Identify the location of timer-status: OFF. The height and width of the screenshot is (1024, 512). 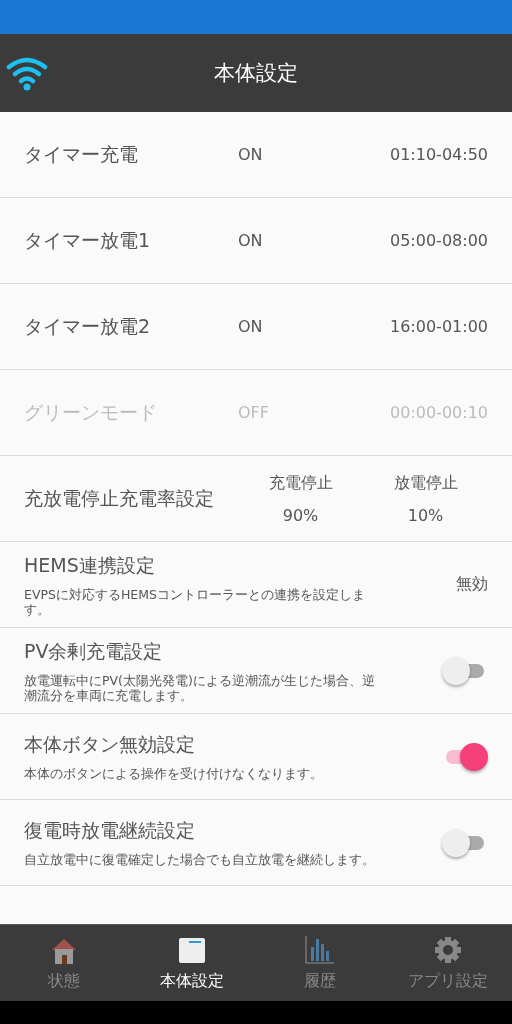
(254, 412).